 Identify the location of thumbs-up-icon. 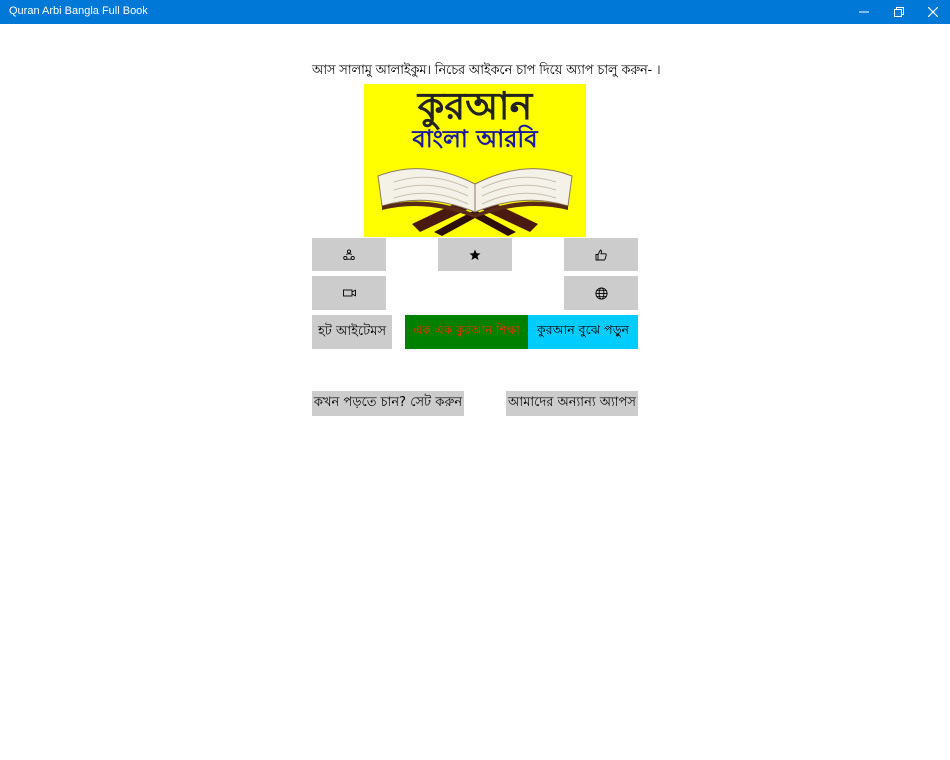
(601, 254).